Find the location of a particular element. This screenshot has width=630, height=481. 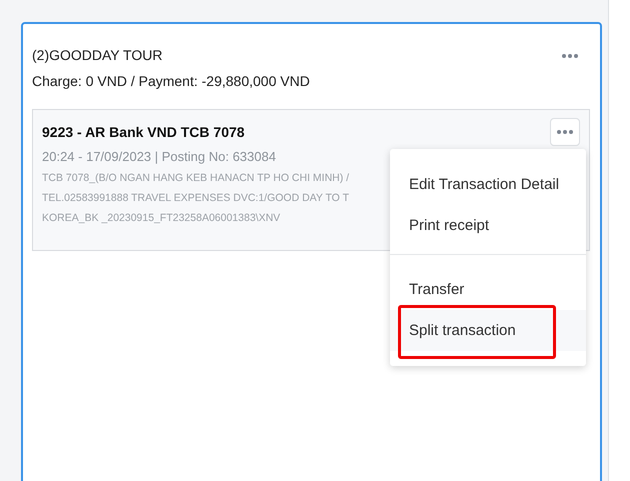

transaction-meta: 20:24 - 17/09/2023 | Posting No: 633084 is located at coordinates (159, 156).